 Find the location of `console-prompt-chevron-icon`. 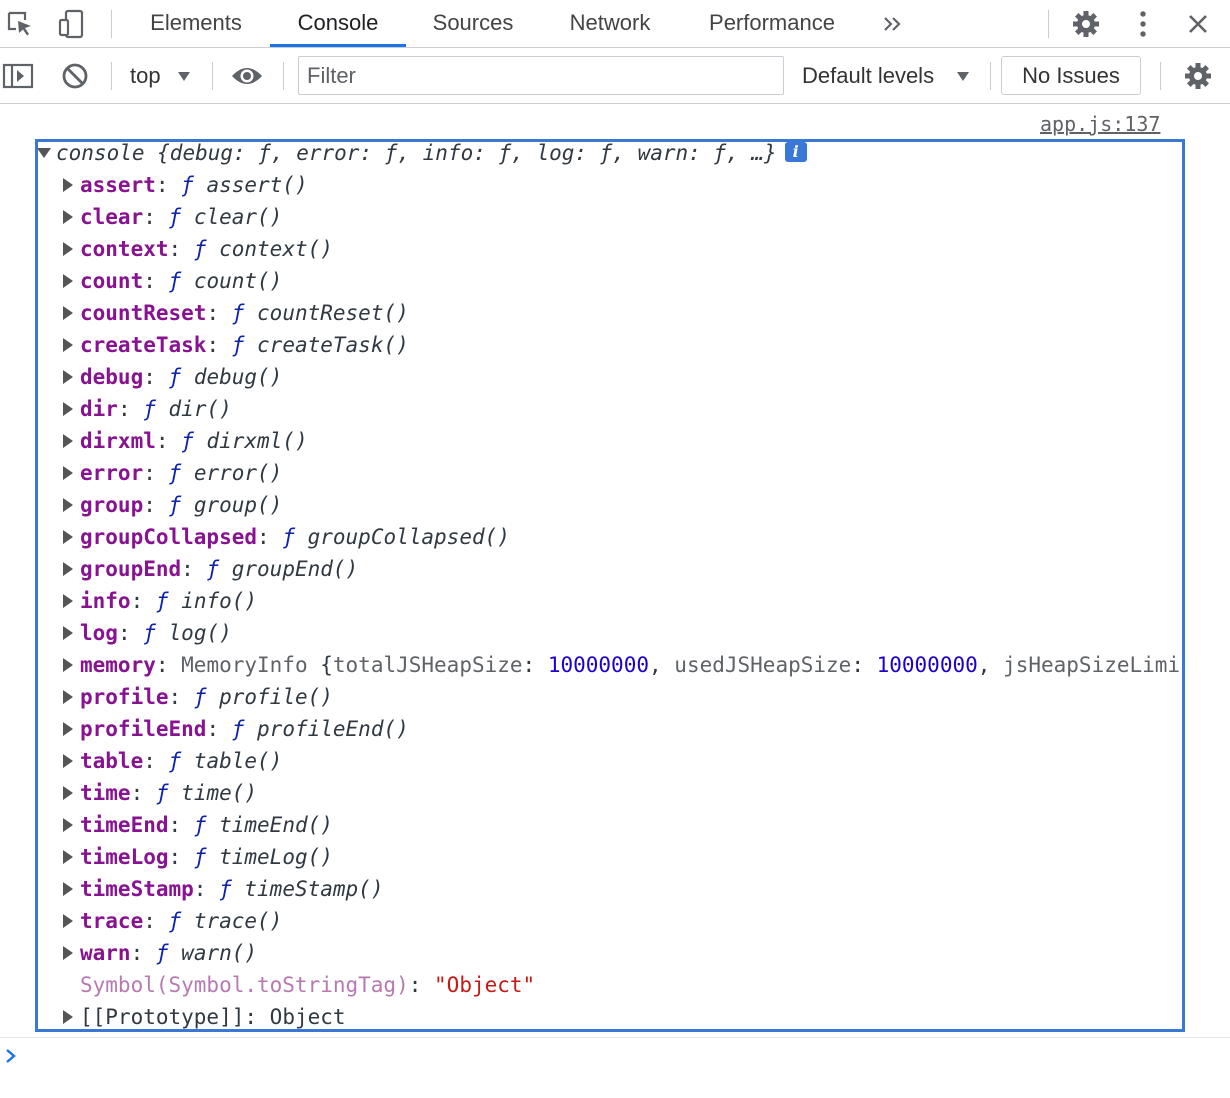

console-prompt-chevron-icon is located at coordinates (12, 1056).